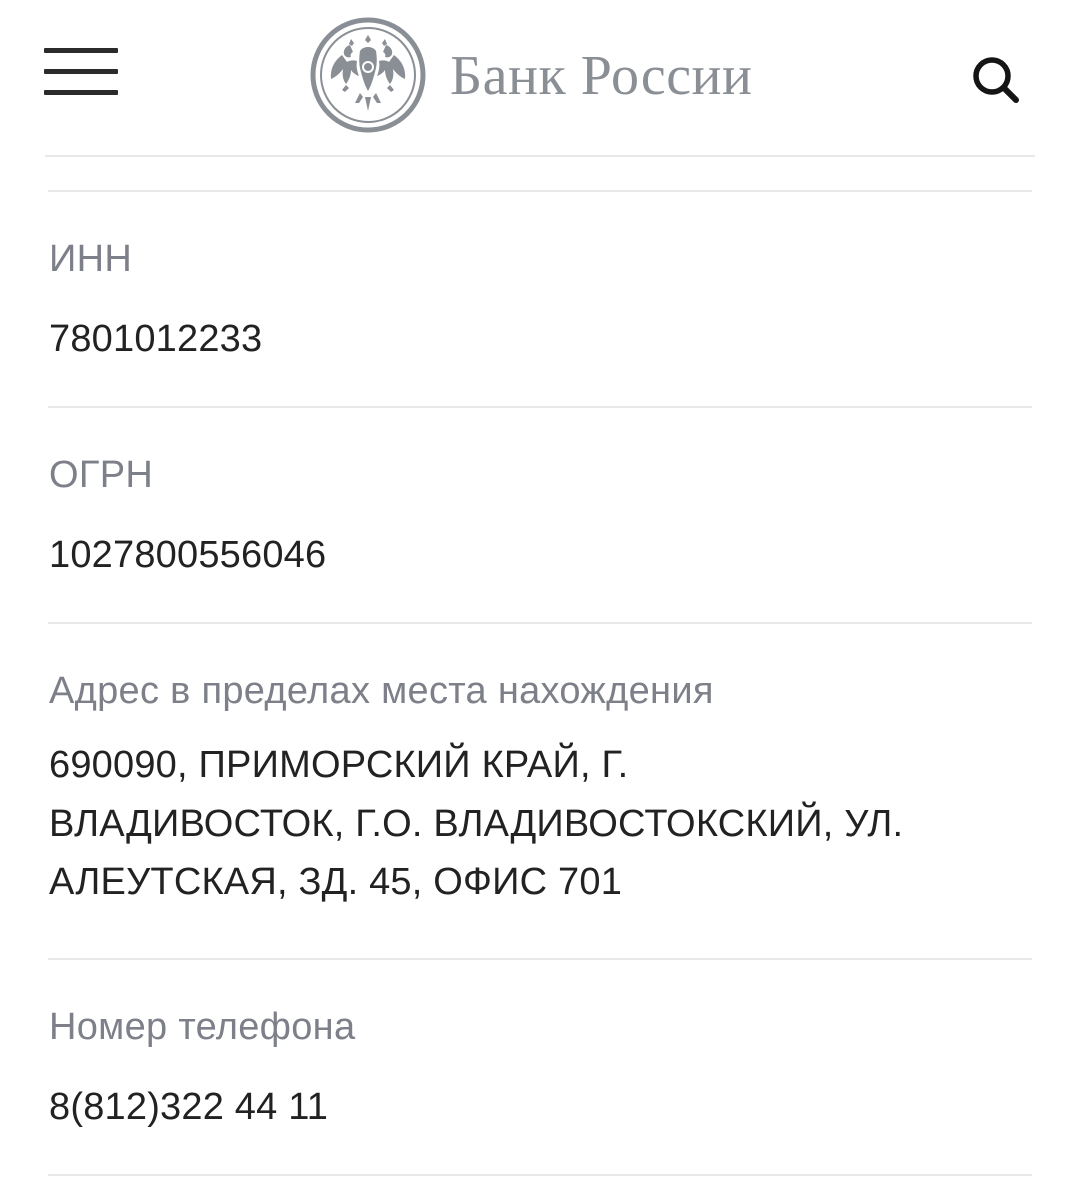 The width and height of the screenshot is (1080, 1194). What do you see at coordinates (336, 882) in the screenshot?
I see `address-line-3: АЛЕУТСКАЯ, ЗД. 45, ОФИС 701` at bounding box center [336, 882].